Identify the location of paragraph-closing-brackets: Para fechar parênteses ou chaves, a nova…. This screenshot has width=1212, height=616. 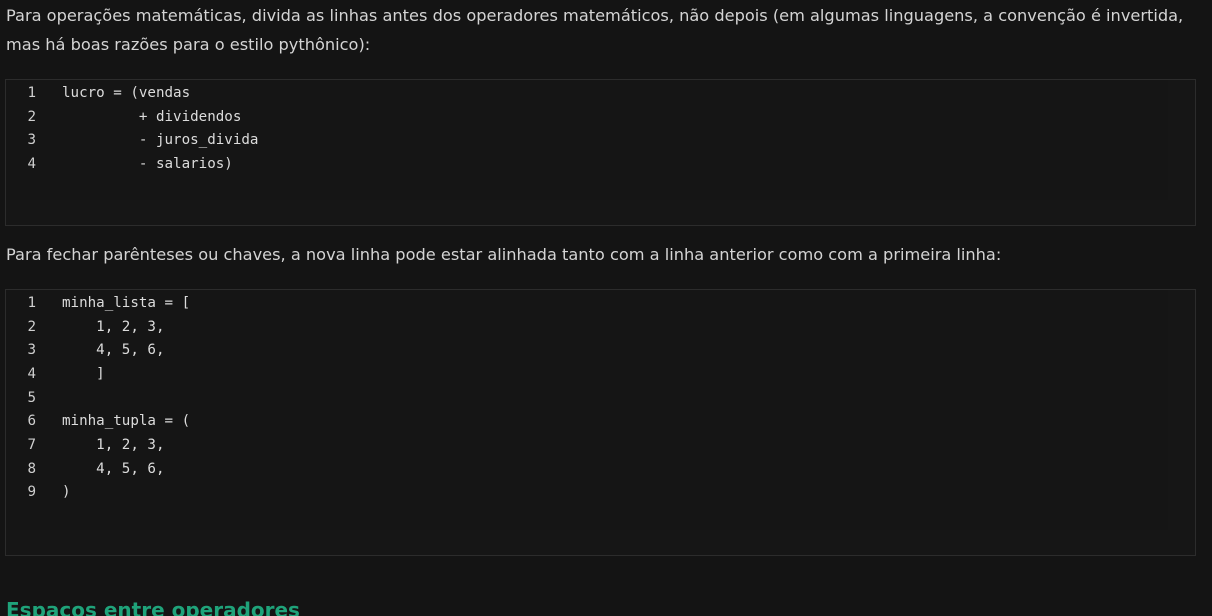
(504, 254).